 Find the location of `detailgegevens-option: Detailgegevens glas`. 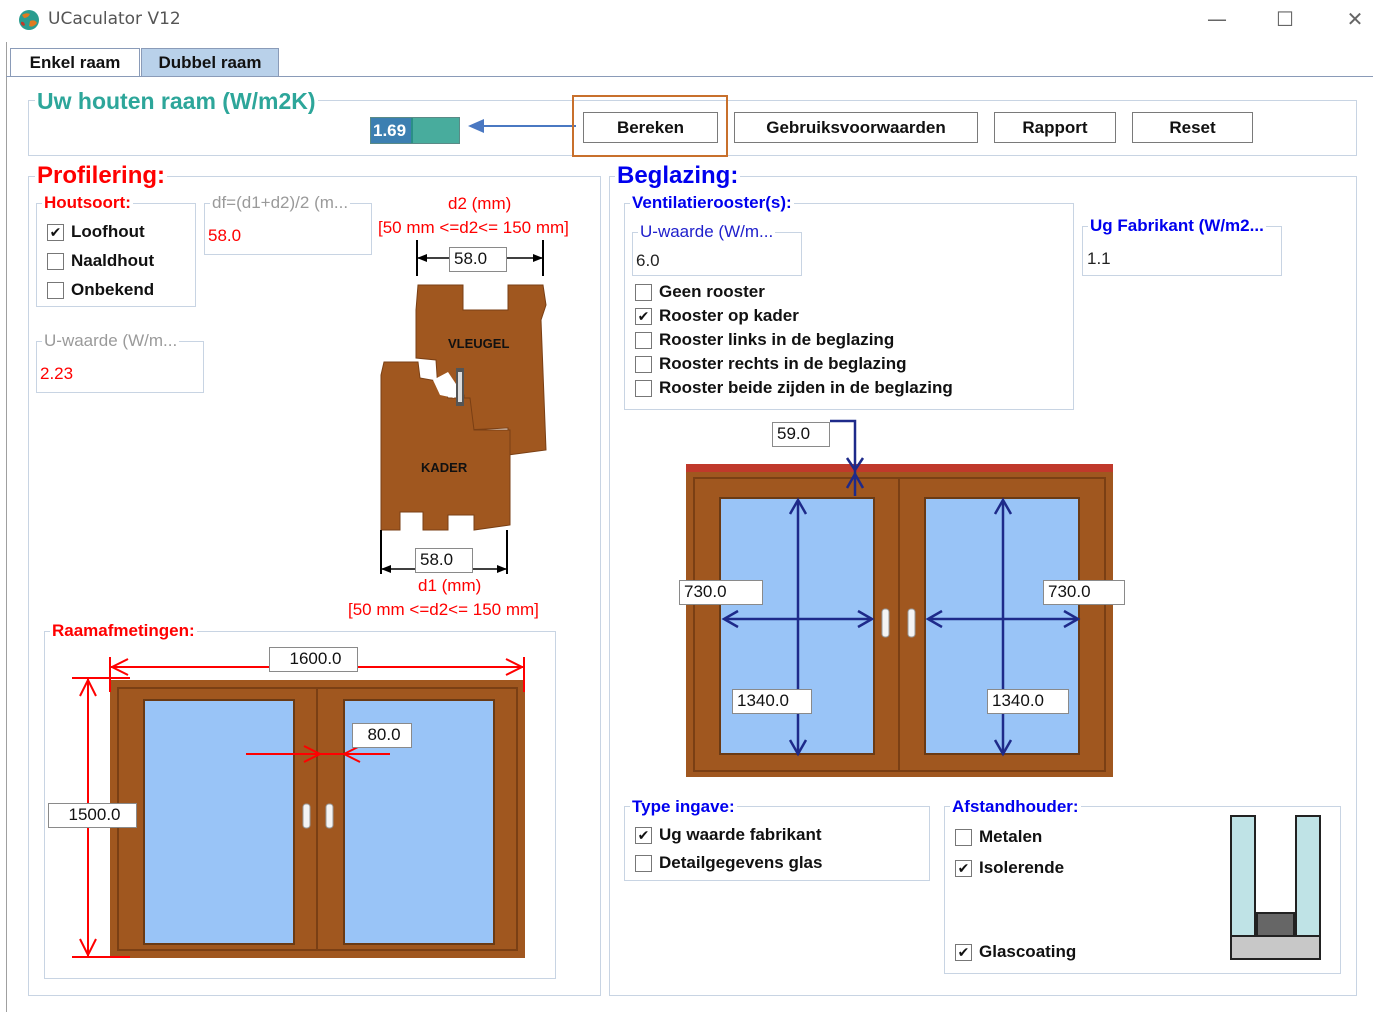

detailgegevens-option: Detailgegevens glas is located at coordinates (728, 863).